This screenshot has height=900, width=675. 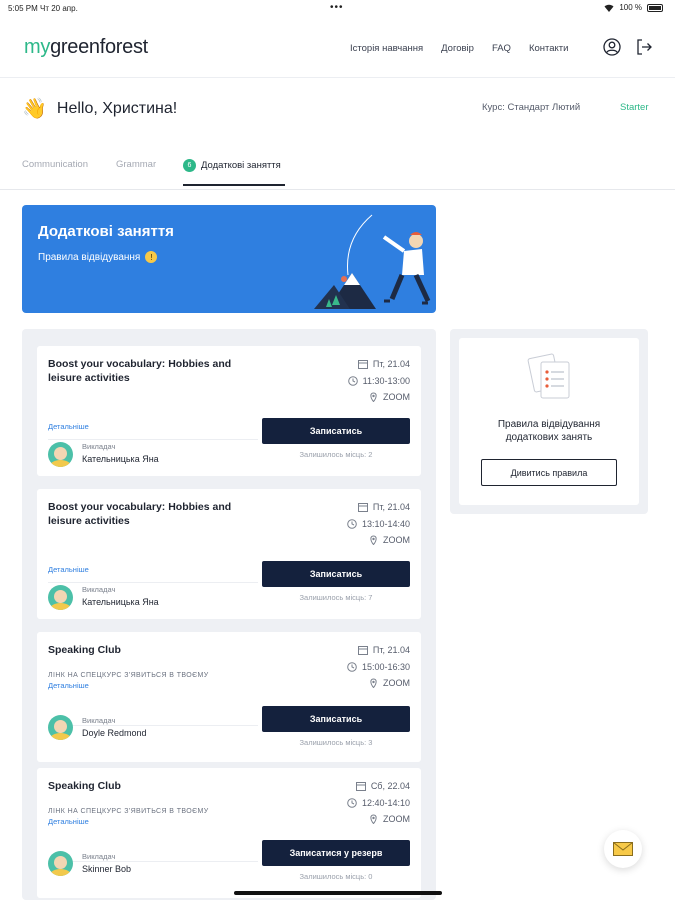 I want to click on view-rules-button: Дивитись правила, so click(x=549, y=472).